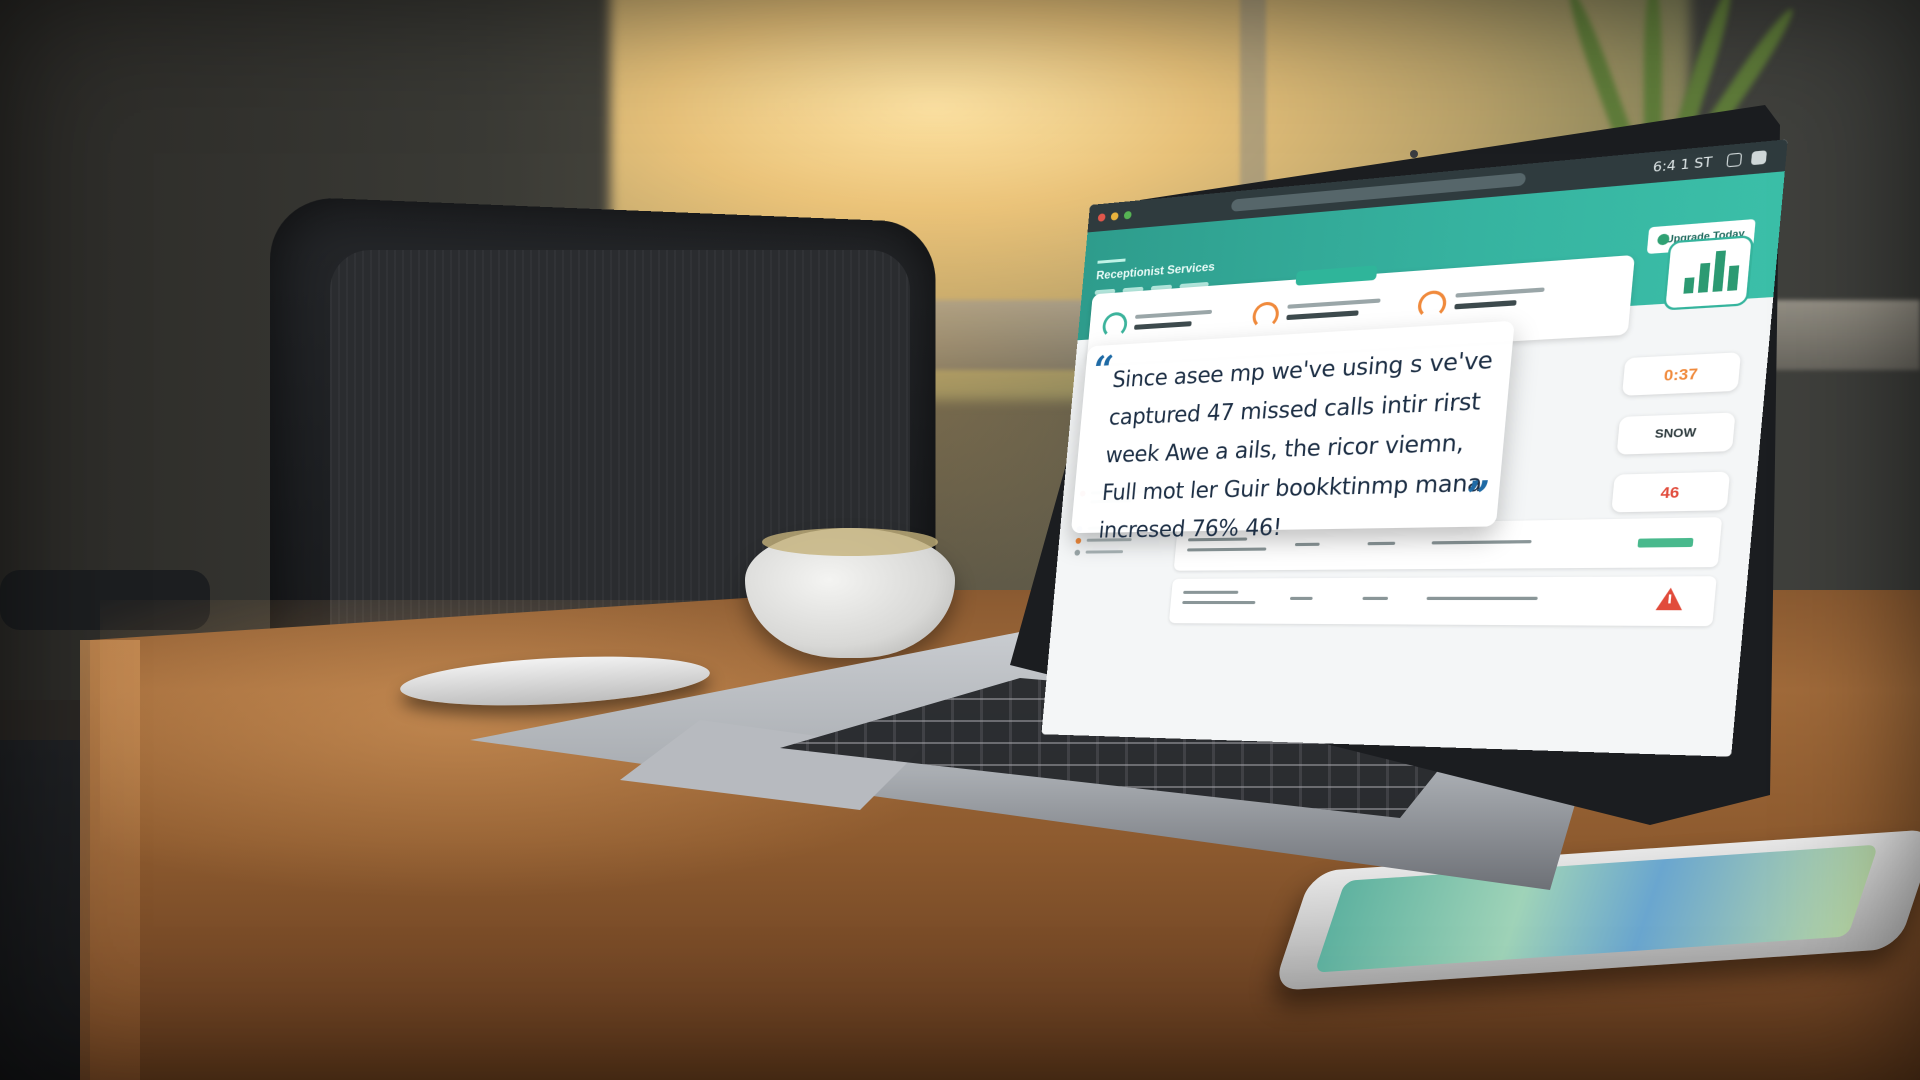  I want to click on status-bar, so click(1665, 542).